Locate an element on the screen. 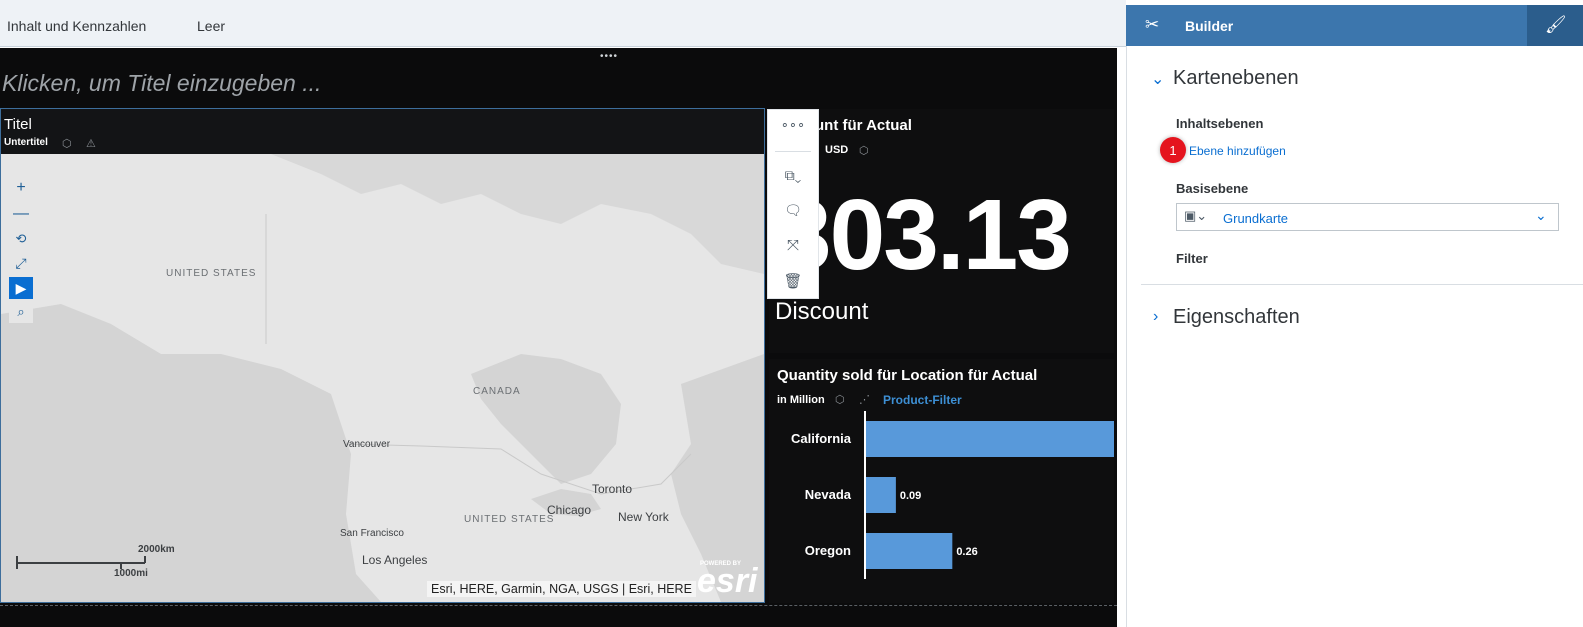 Image resolution: width=1583 pixels, height=627 pixels. add-layer-link: Ebene hinzufügen is located at coordinates (1237, 151).